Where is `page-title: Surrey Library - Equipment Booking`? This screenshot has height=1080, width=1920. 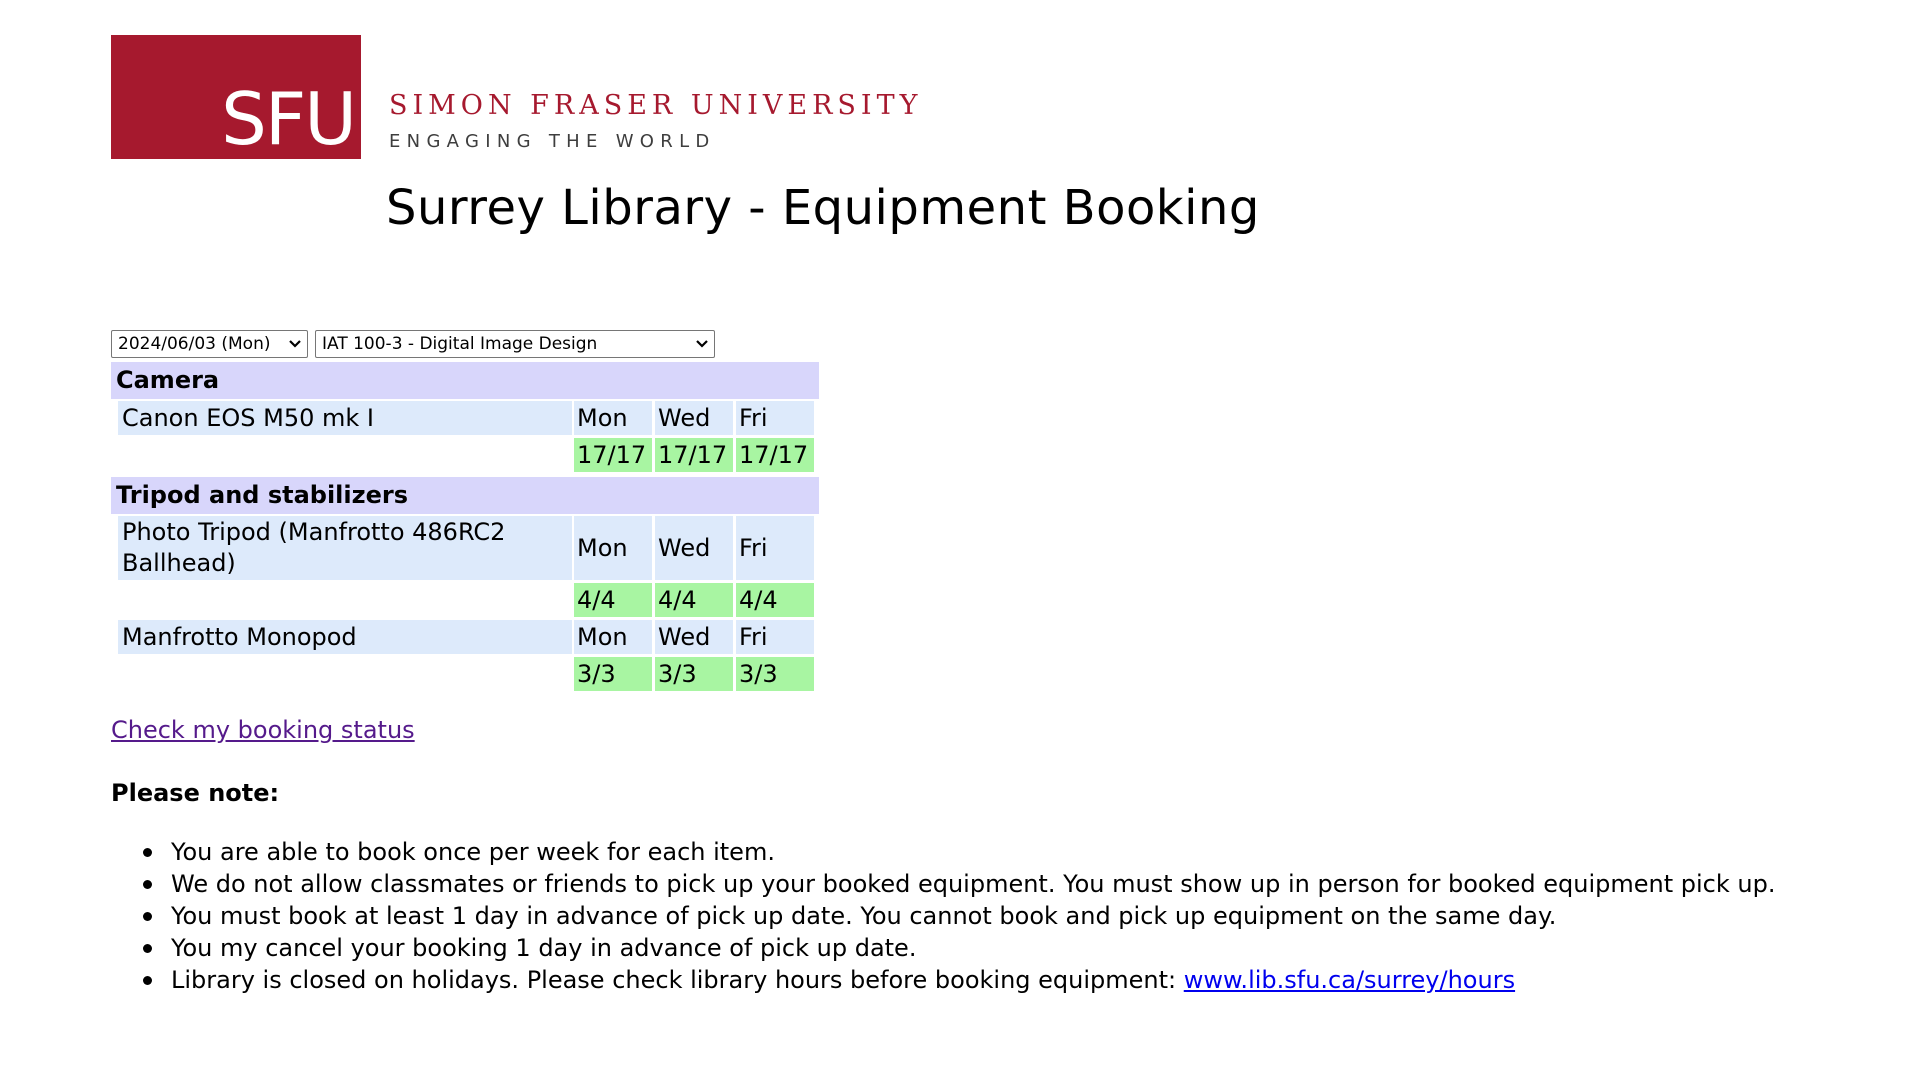 page-title: Surrey Library - Equipment Booking is located at coordinates (823, 208).